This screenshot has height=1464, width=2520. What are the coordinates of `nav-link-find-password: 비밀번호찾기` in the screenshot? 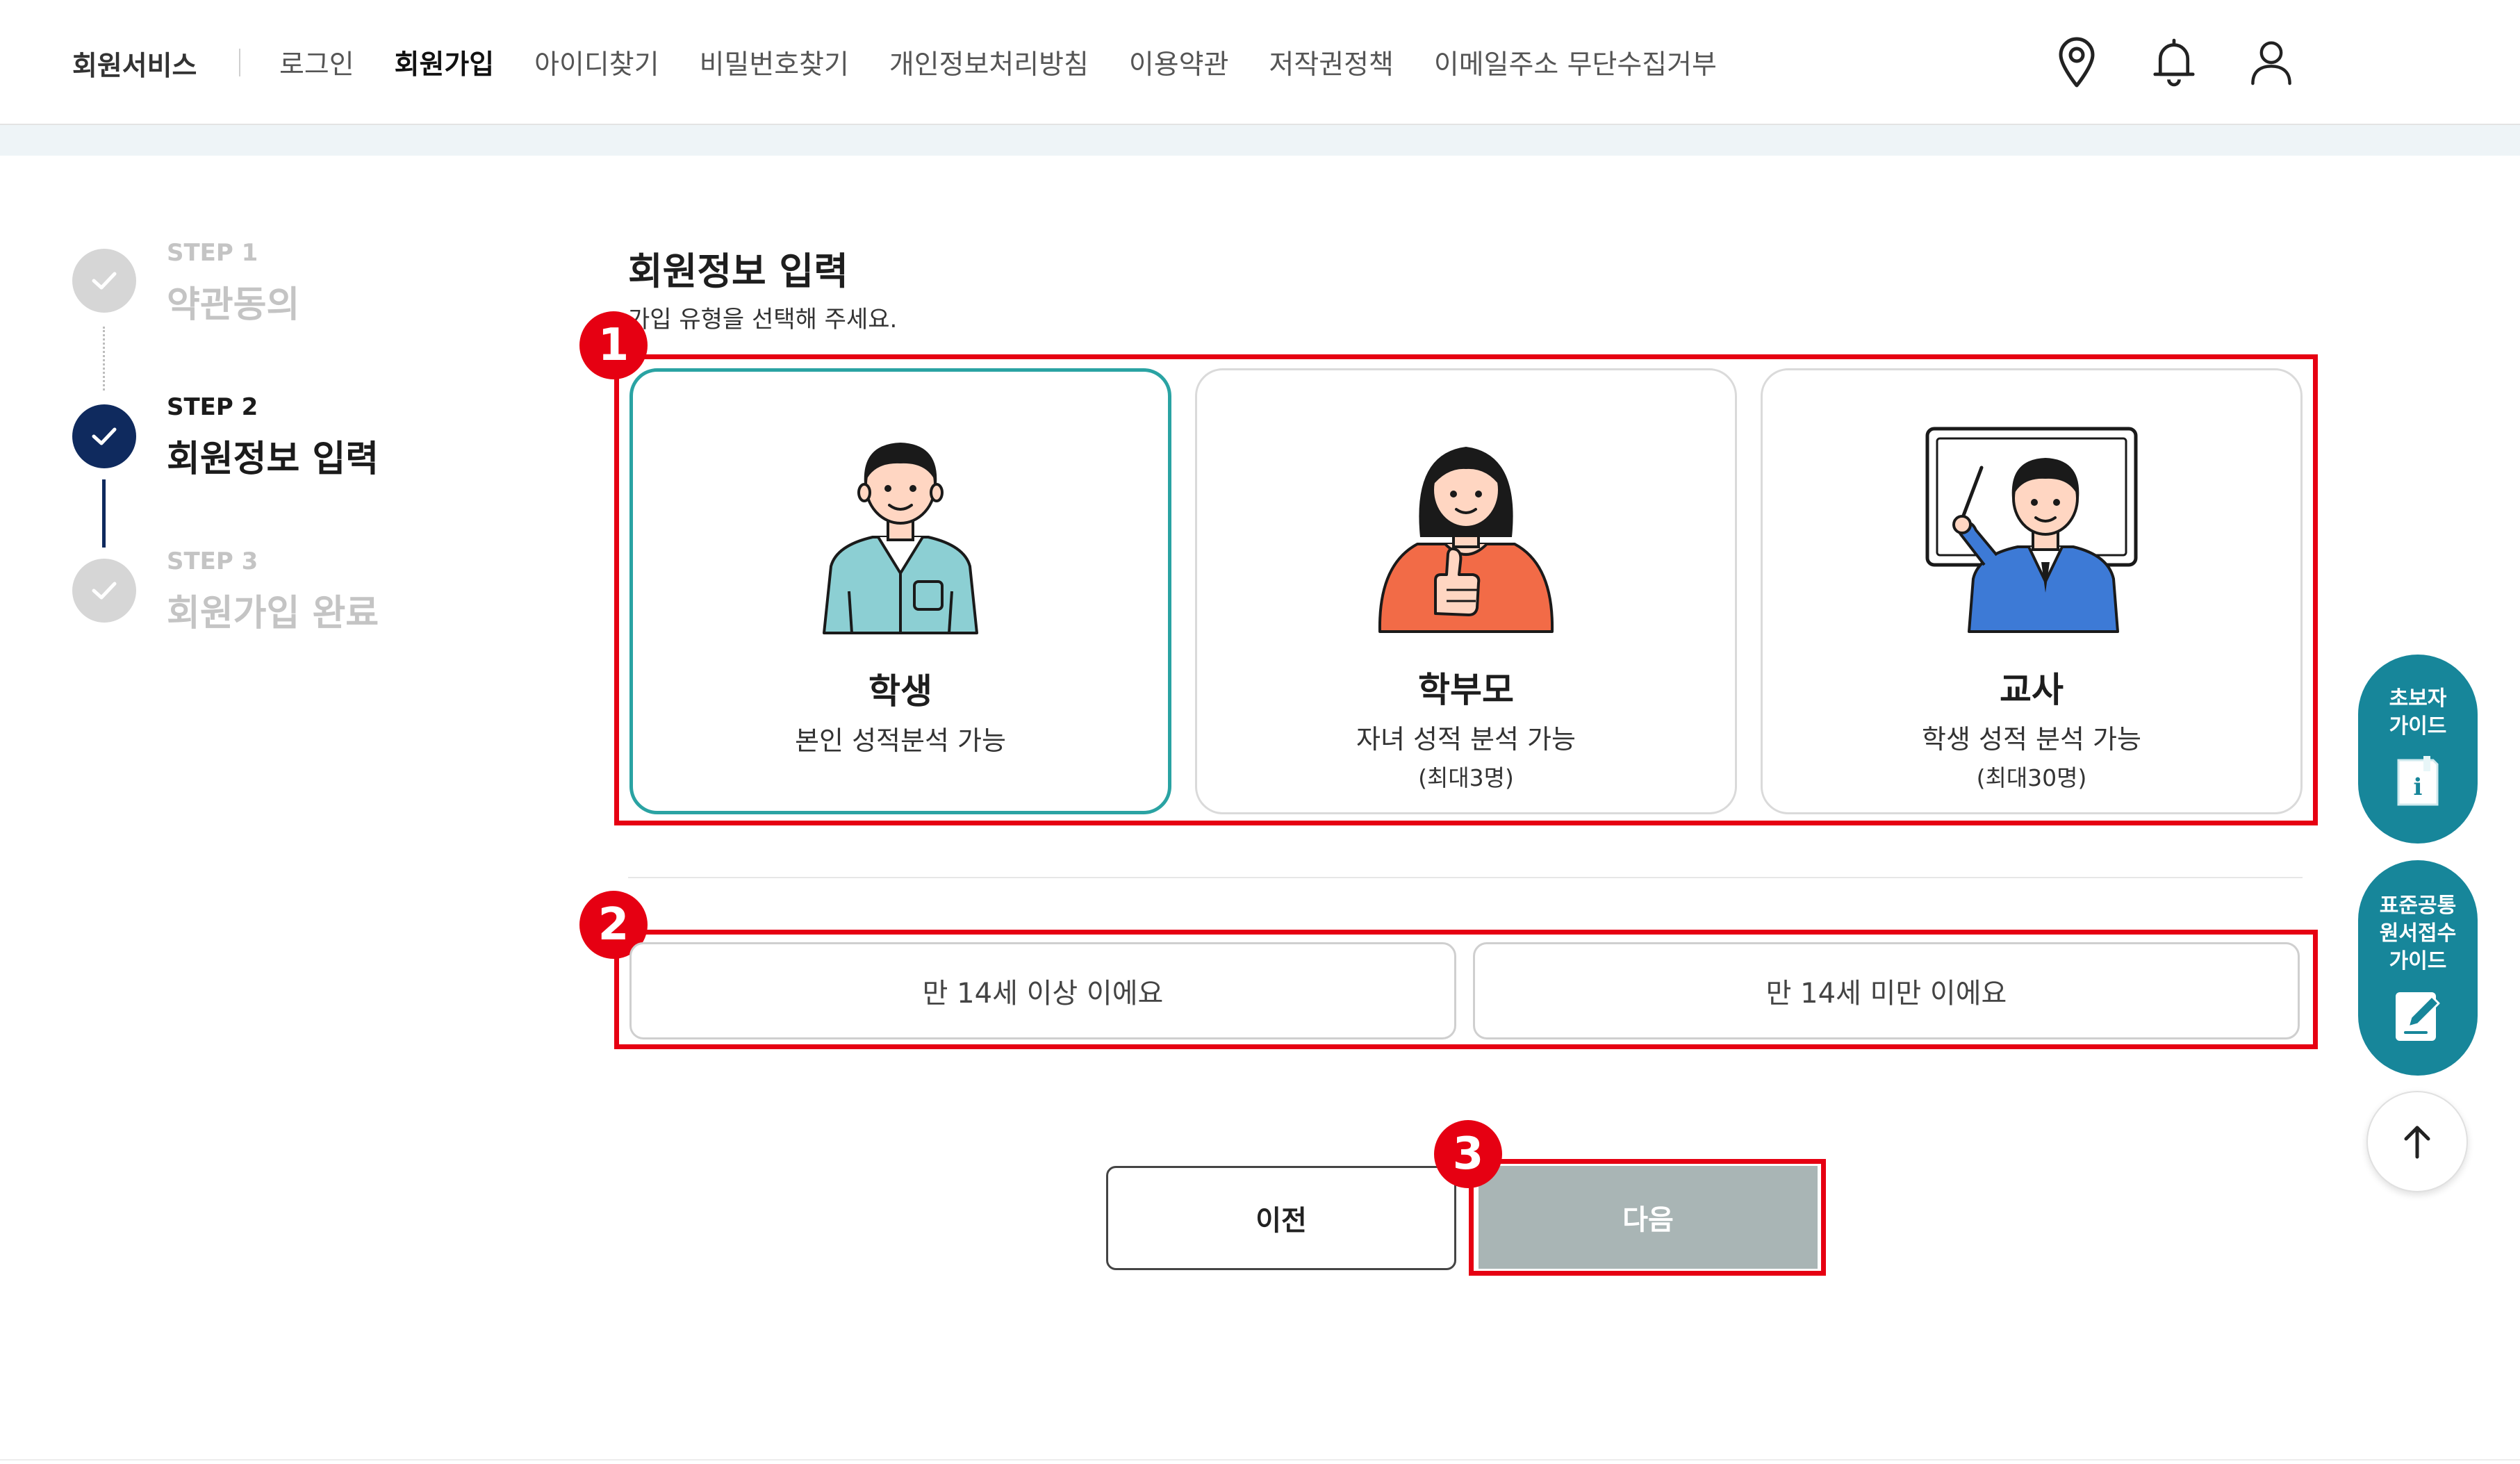 It's located at (774, 62).